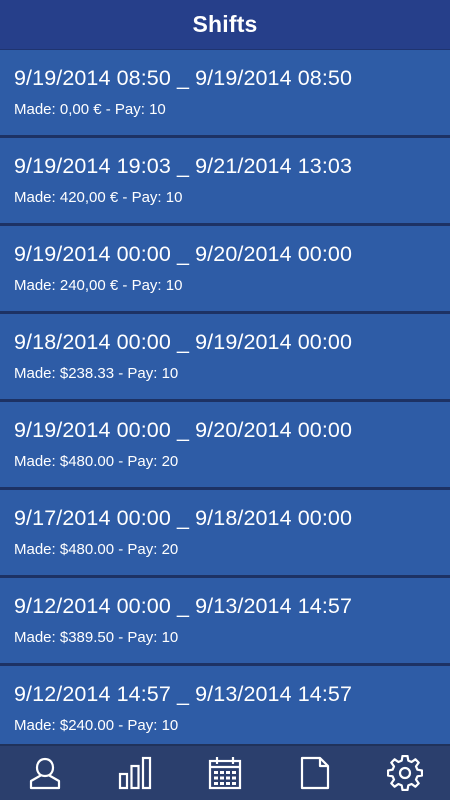 The width and height of the screenshot is (450, 800). I want to click on shift-date-range: 9/19/2014 08:50 _ 9/19/2014 08:50, so click(183, 78).